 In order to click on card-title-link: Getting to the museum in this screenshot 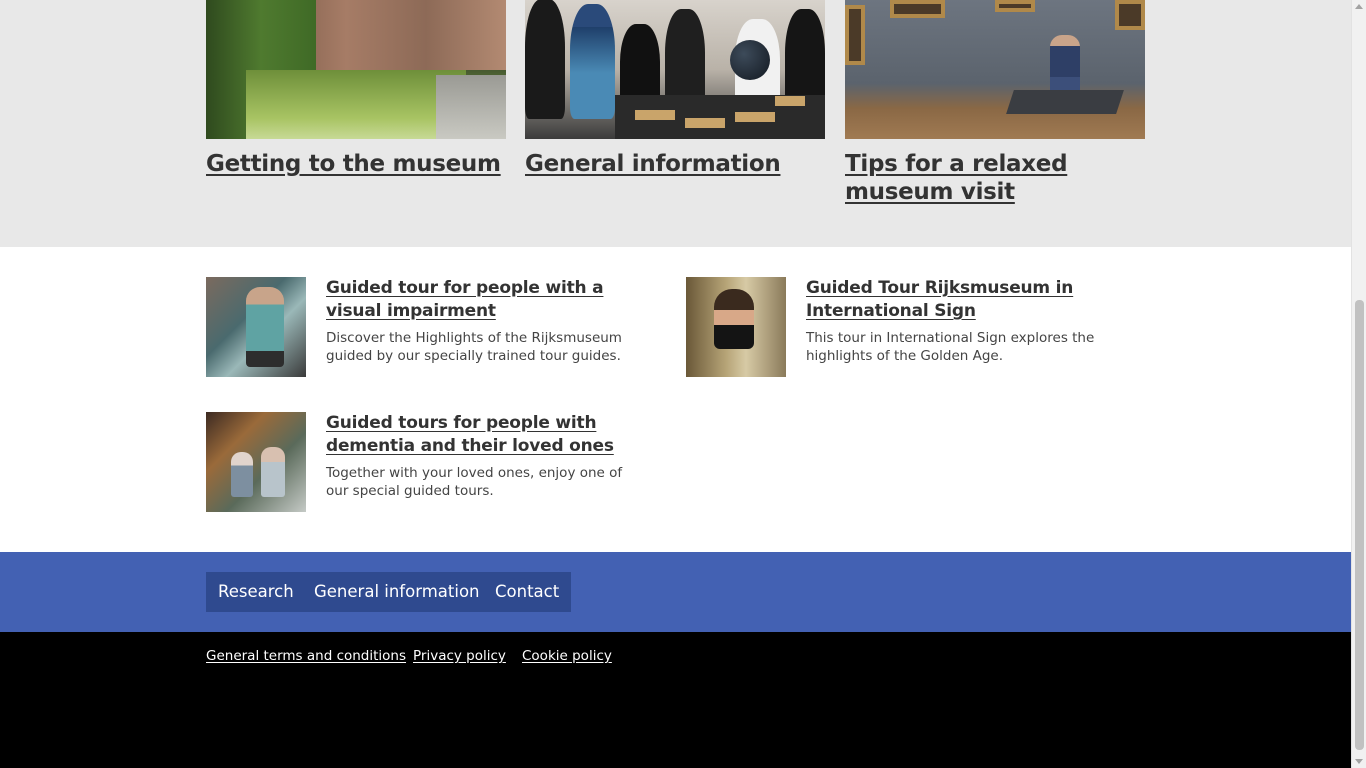, I will do `click(356, 164)`.